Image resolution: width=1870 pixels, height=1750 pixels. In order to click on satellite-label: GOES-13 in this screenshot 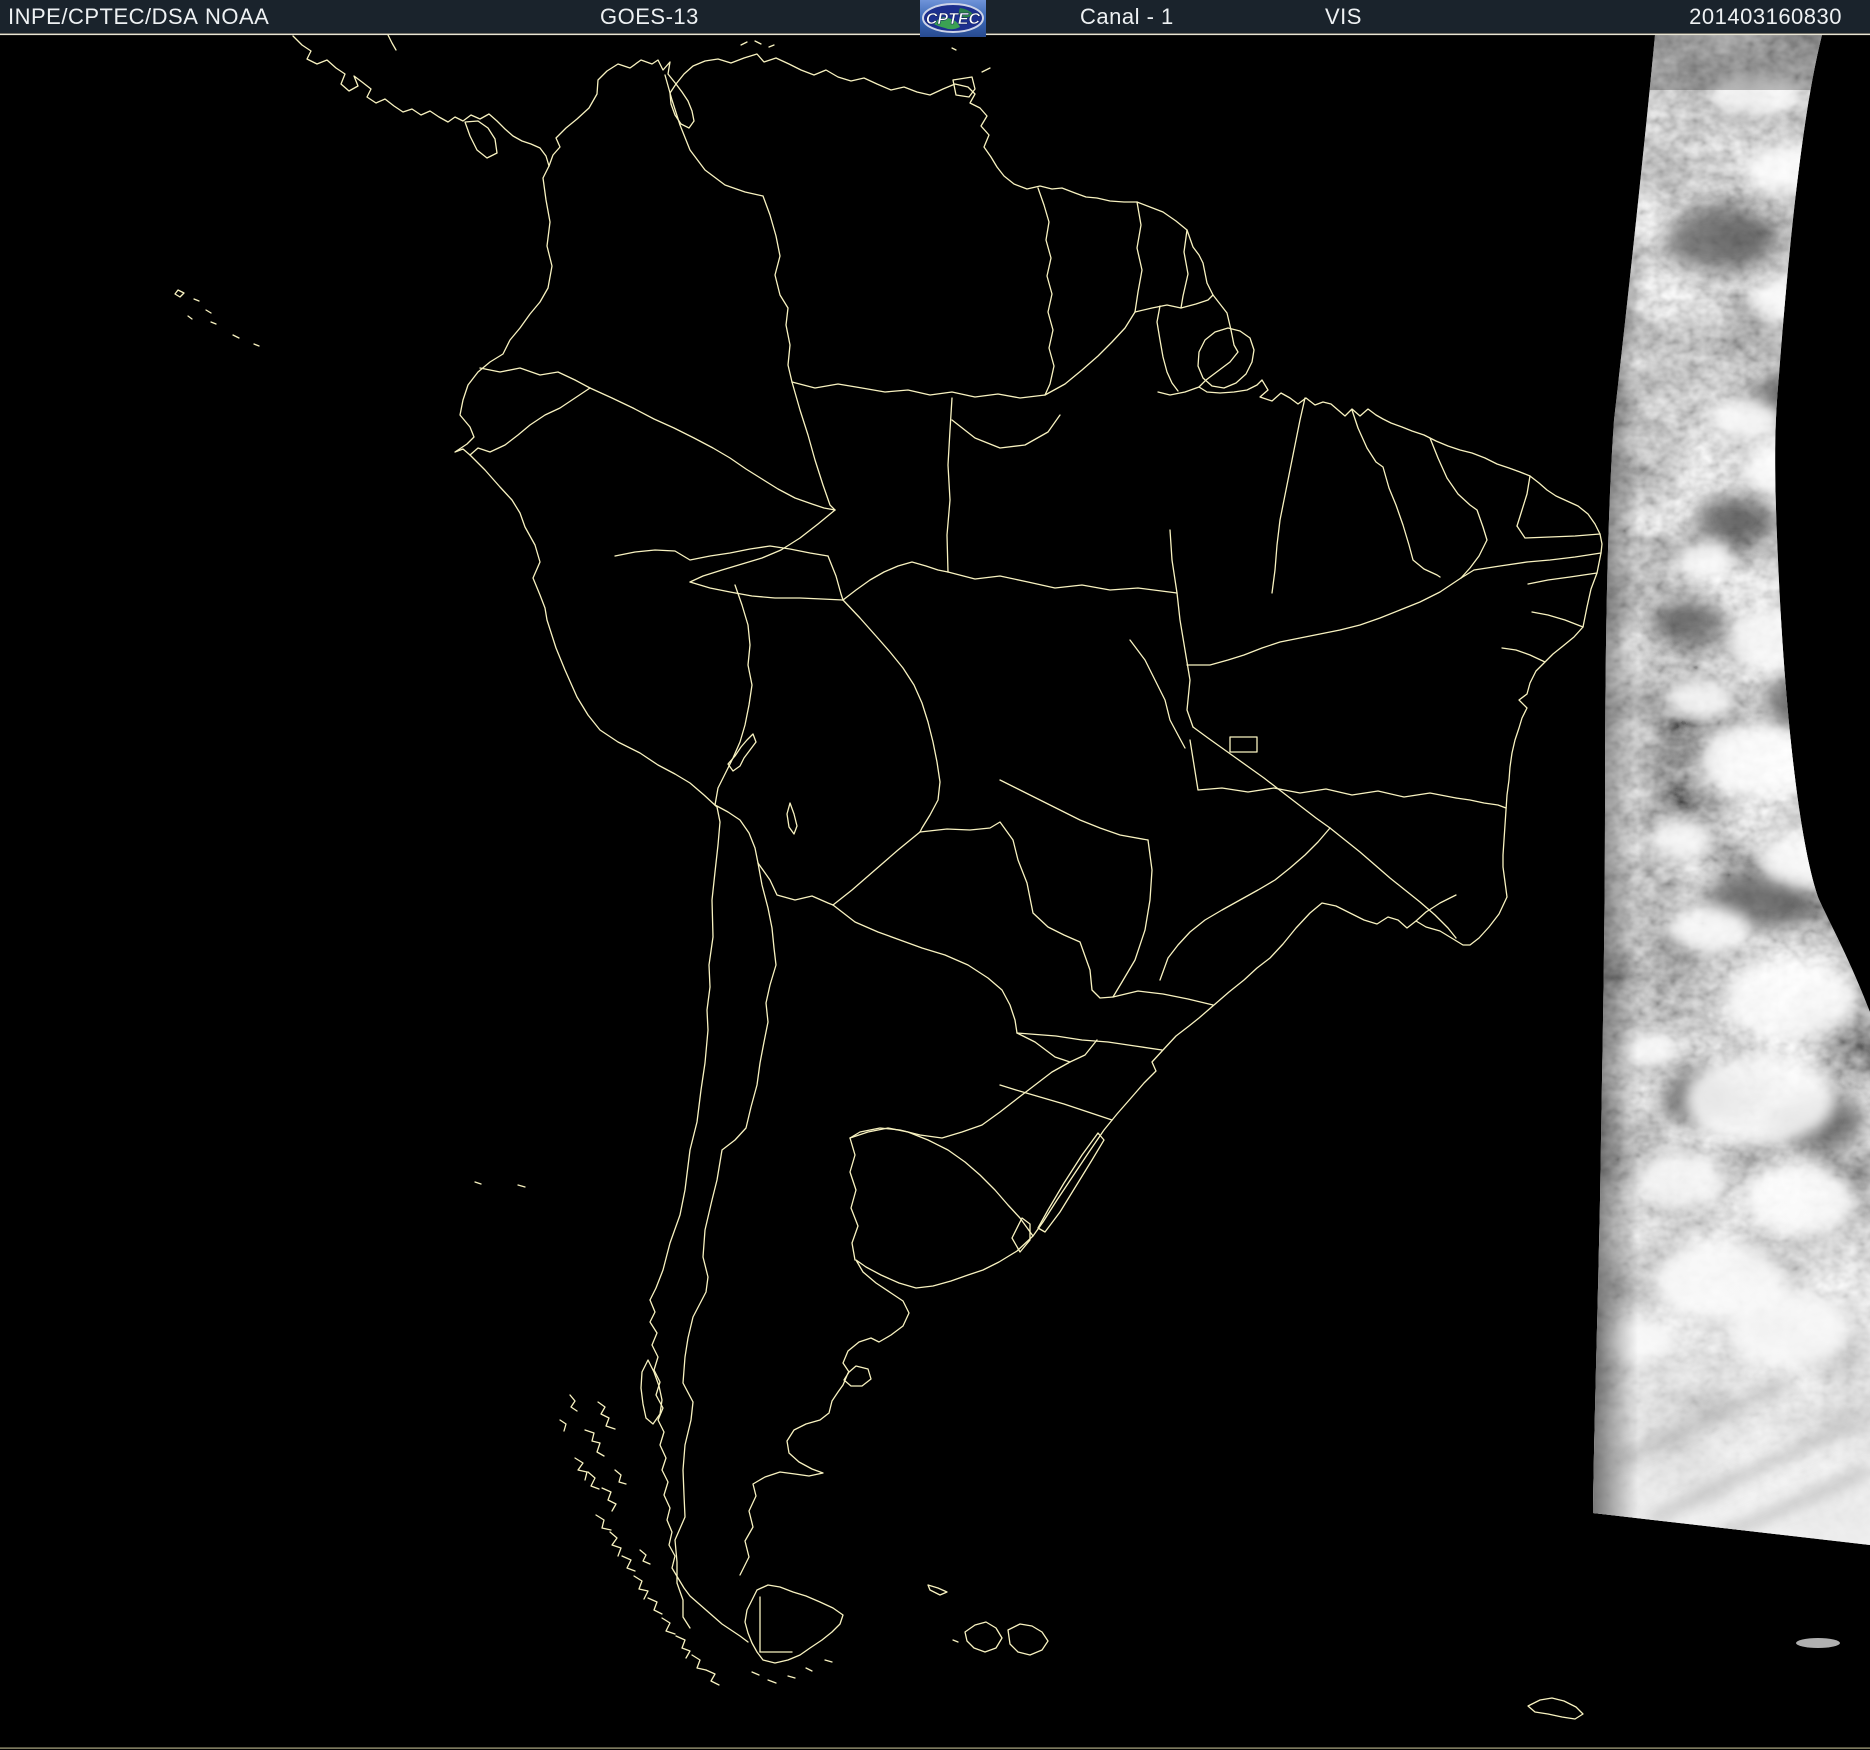, I will do `click(649, 16)`.